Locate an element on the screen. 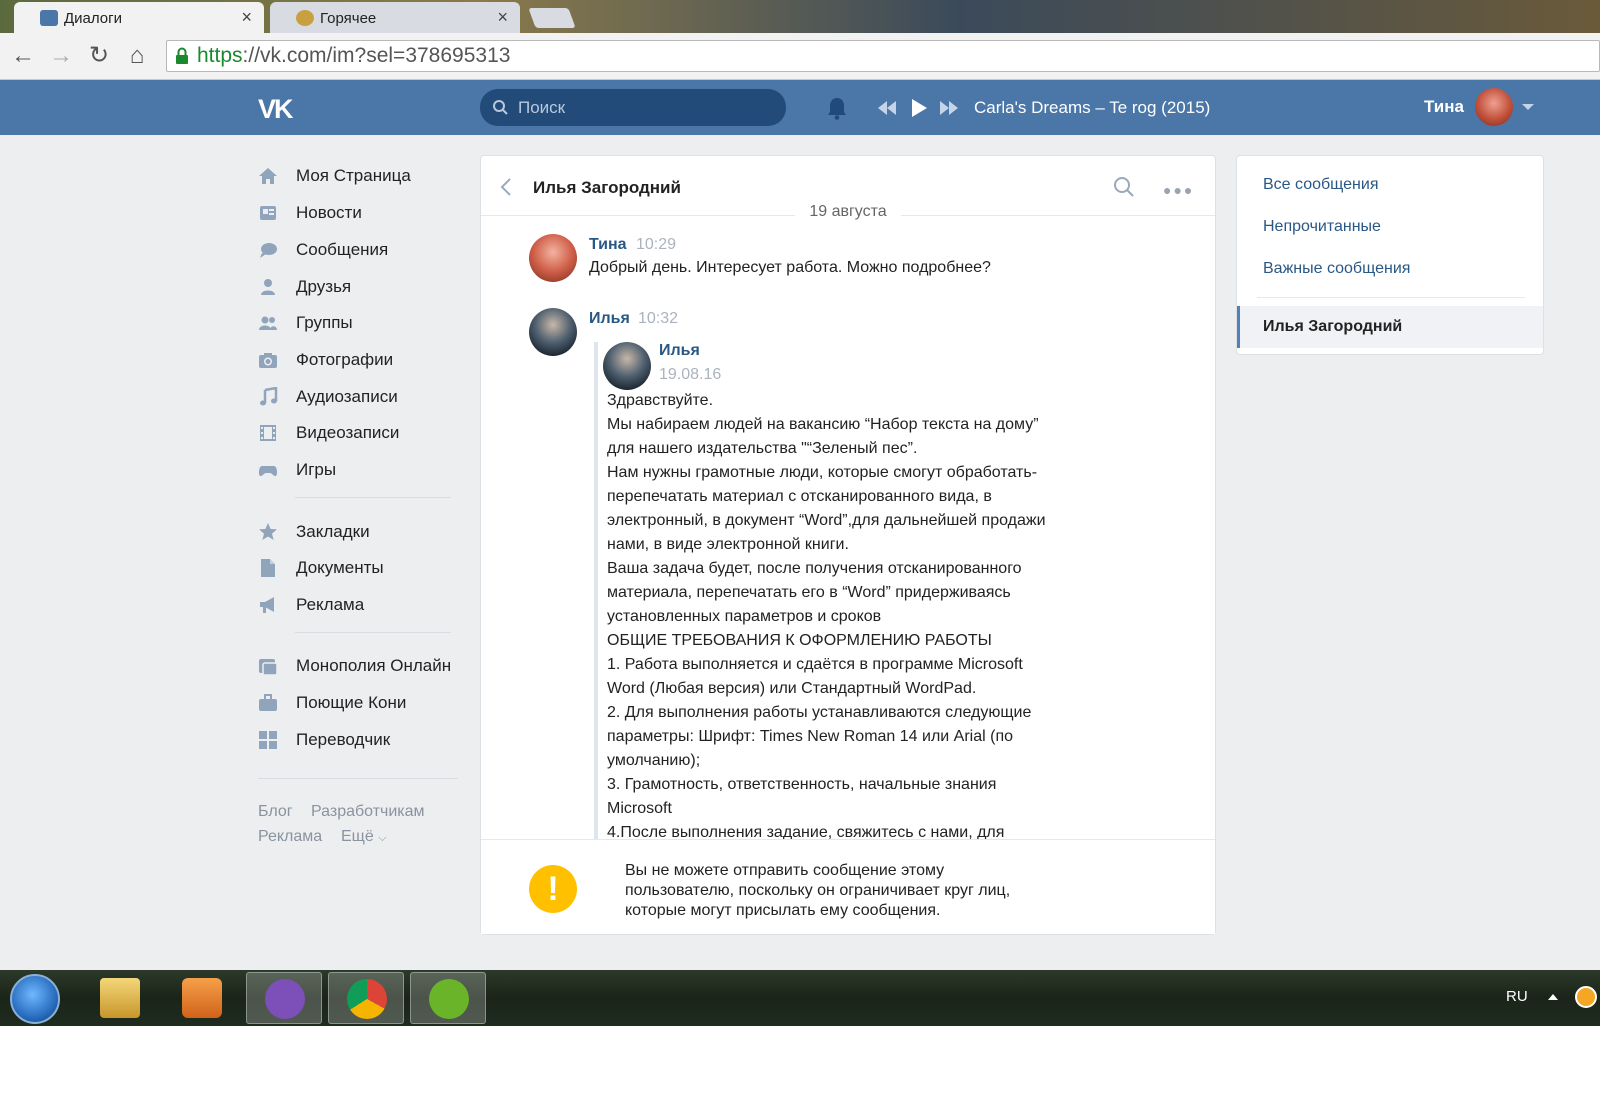 The image size is (1600, 1105). browser-toolbar: ← → ↻ ⌂ https://vk.com/im?sel=378695313 is located at coordinates (800, 56).